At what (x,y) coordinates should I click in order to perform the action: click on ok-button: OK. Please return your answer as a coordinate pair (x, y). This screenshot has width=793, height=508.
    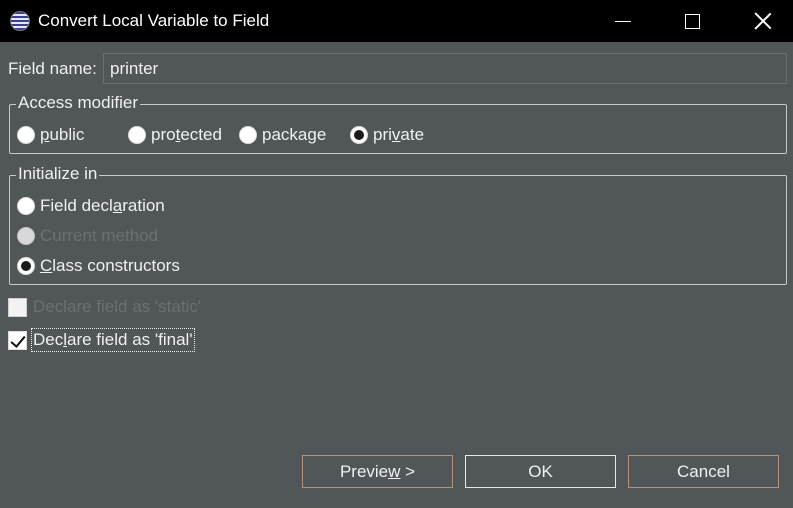
    Looking at the image, I should click on (540, 471).